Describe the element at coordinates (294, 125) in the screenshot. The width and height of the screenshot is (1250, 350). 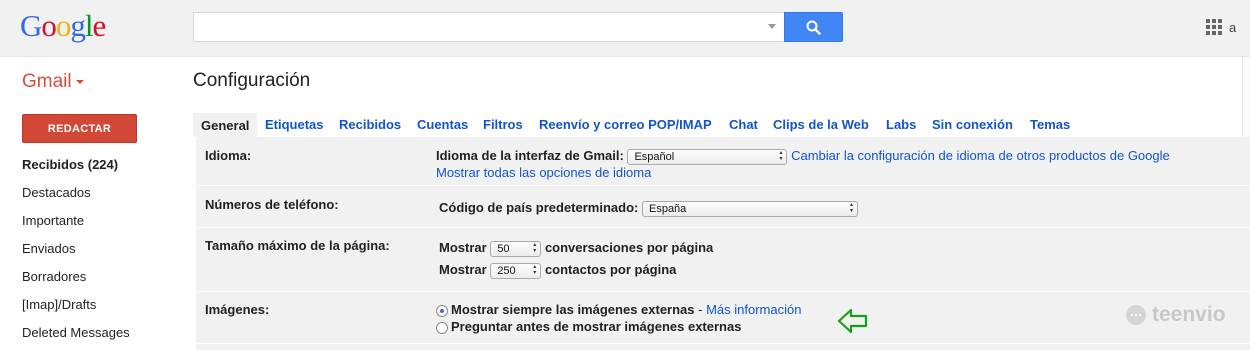
I see `tab-labels: Etiquetas` at that location.